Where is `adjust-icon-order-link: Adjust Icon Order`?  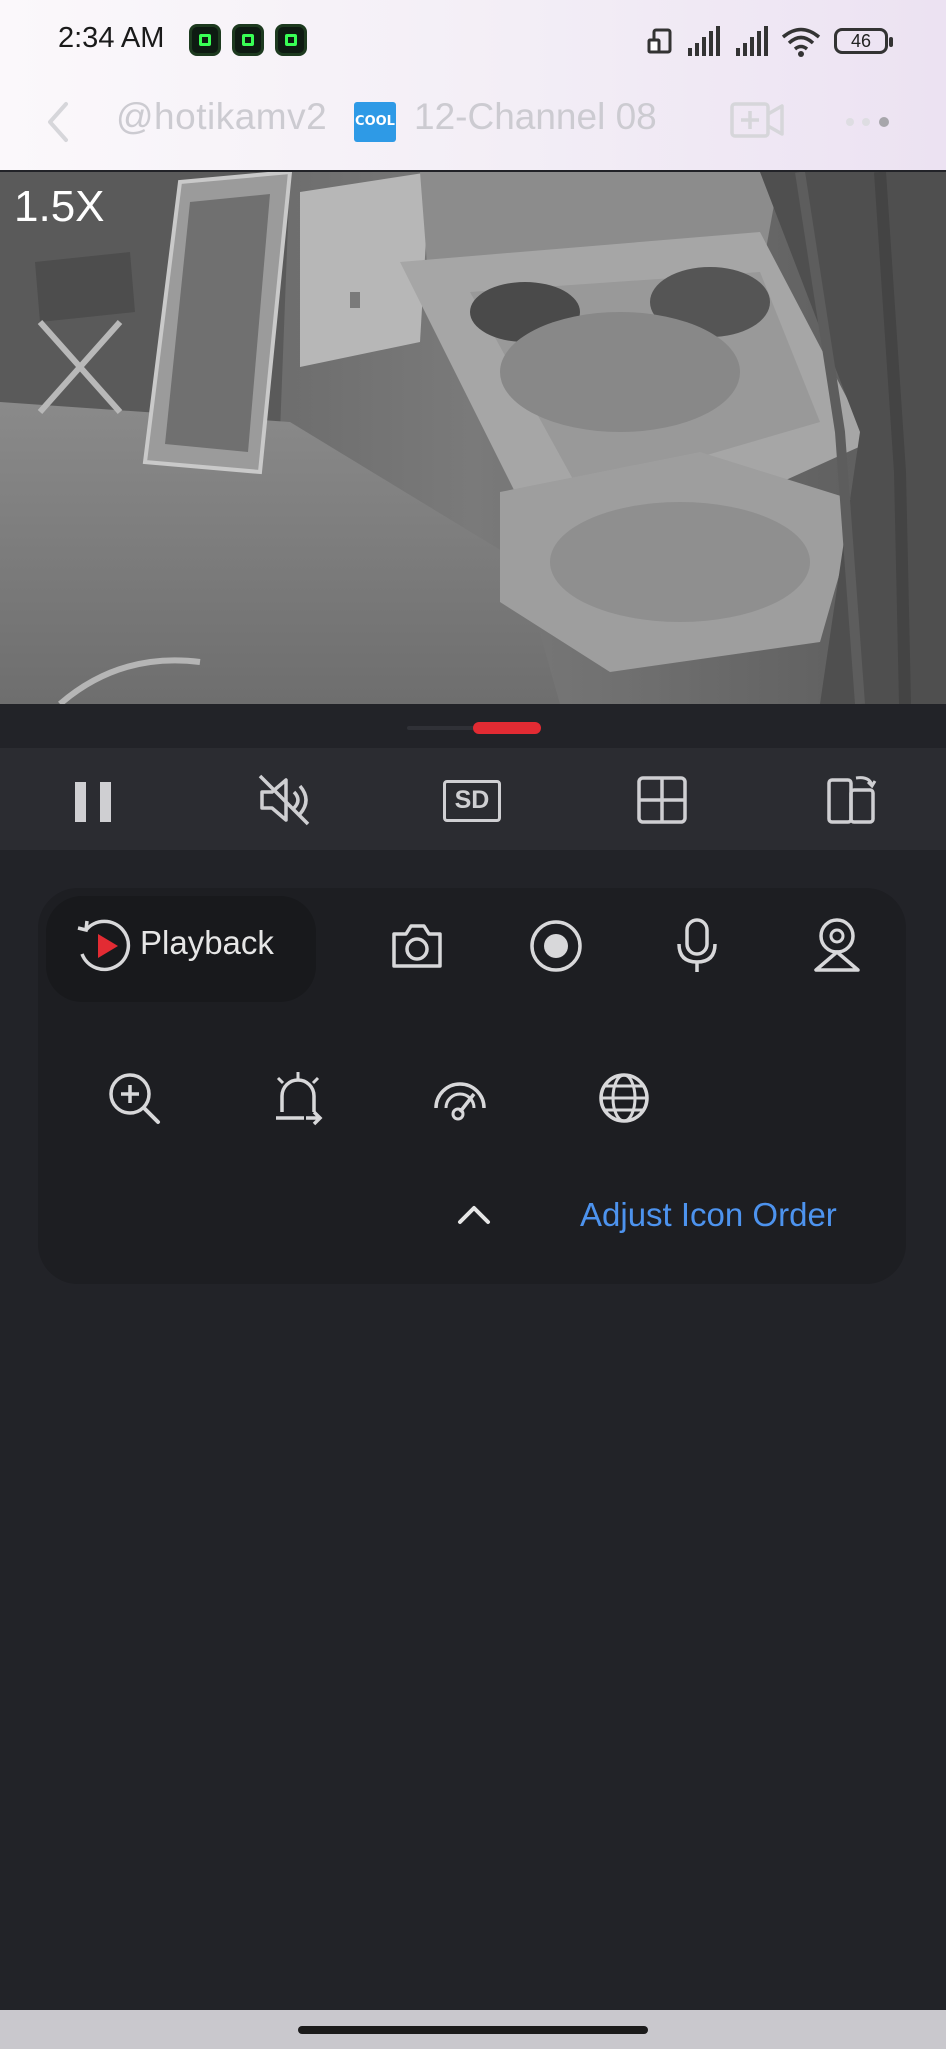 adjust-icon-order-link: Adjust Icon Order is located at coordinates (708, 1215).